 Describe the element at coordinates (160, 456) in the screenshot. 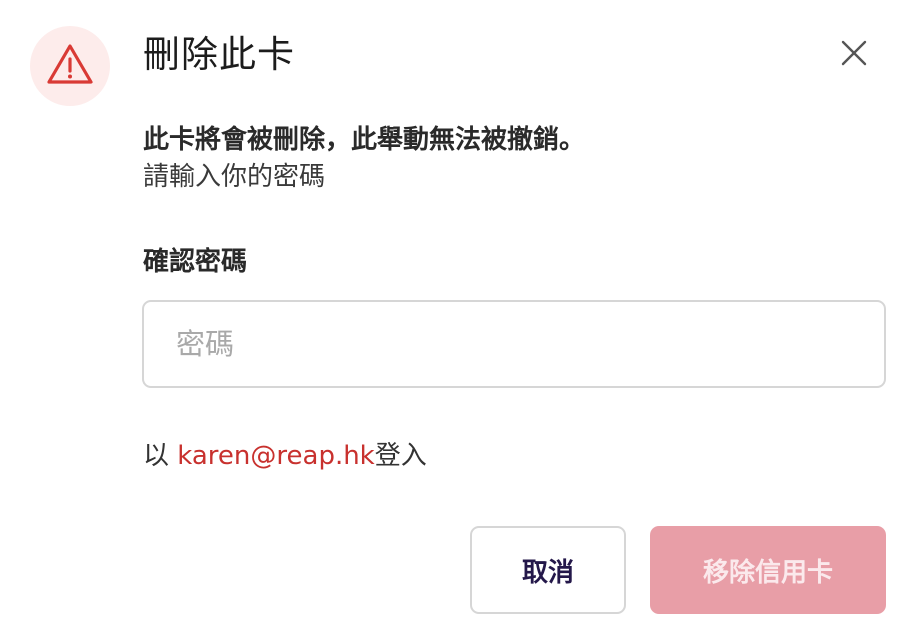

I see `login-prefix: 以` at that location.